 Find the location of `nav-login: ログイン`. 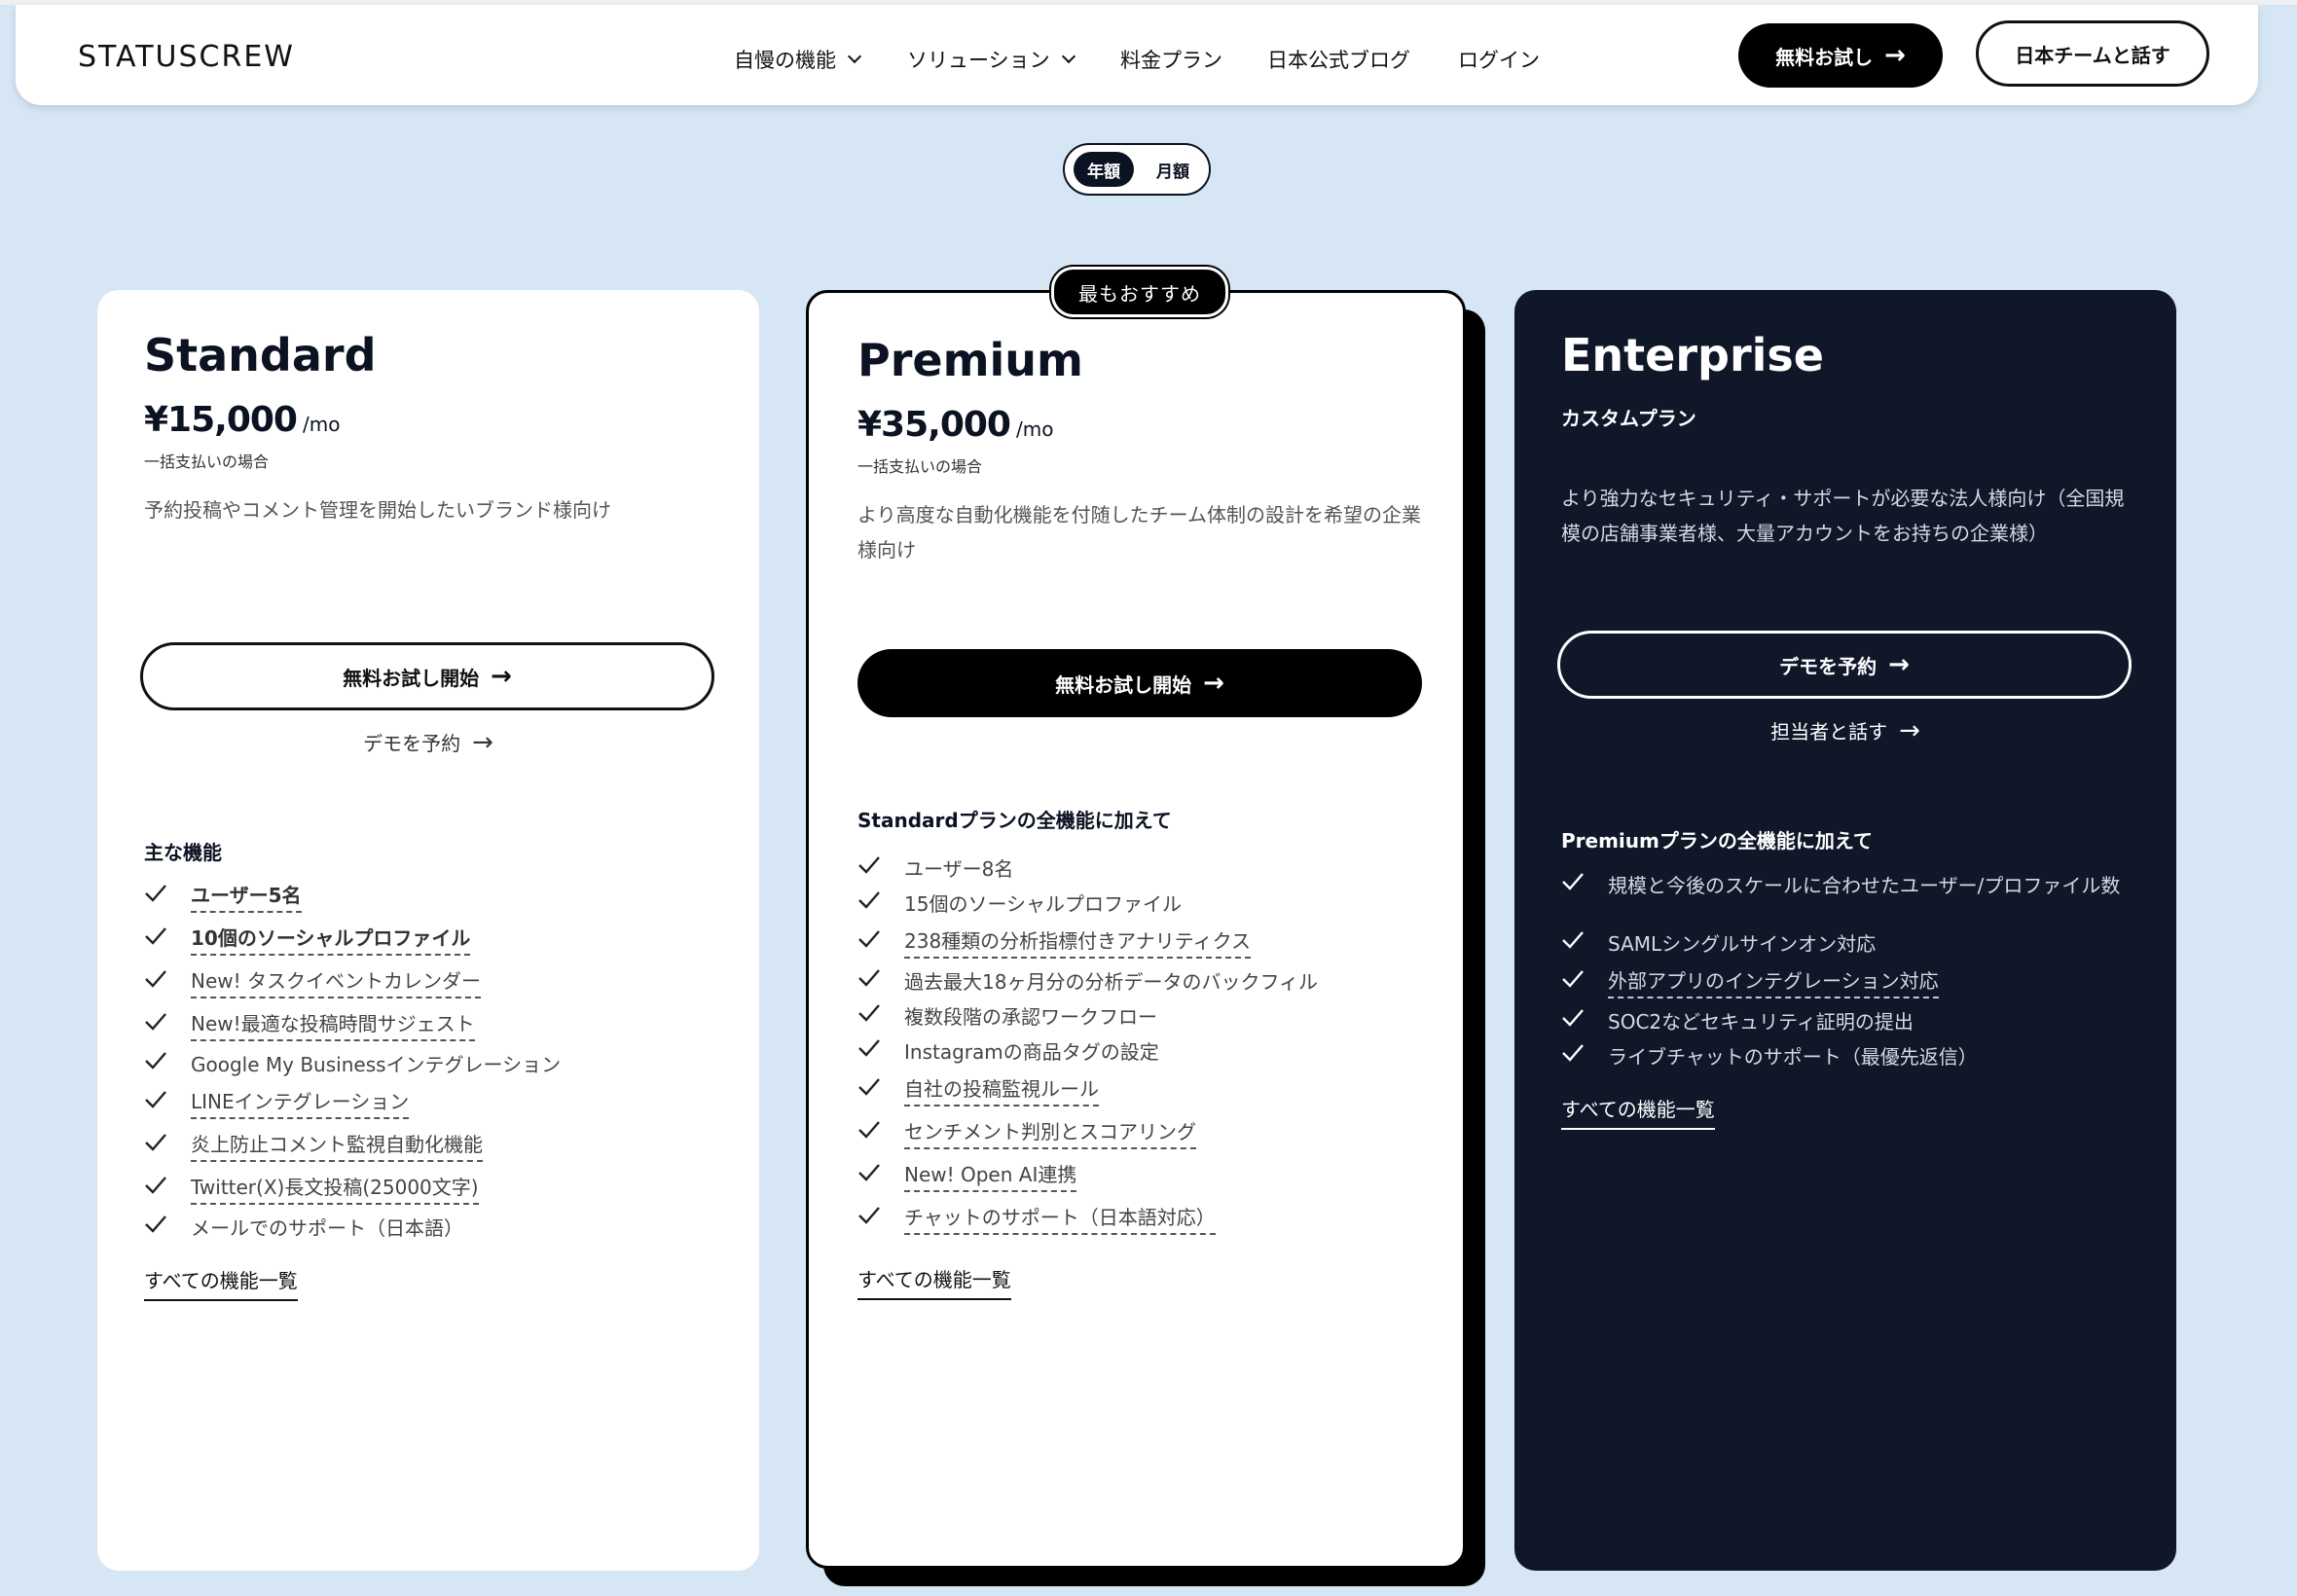

nav-login: ログイン is located at coordinates (1499, 59).